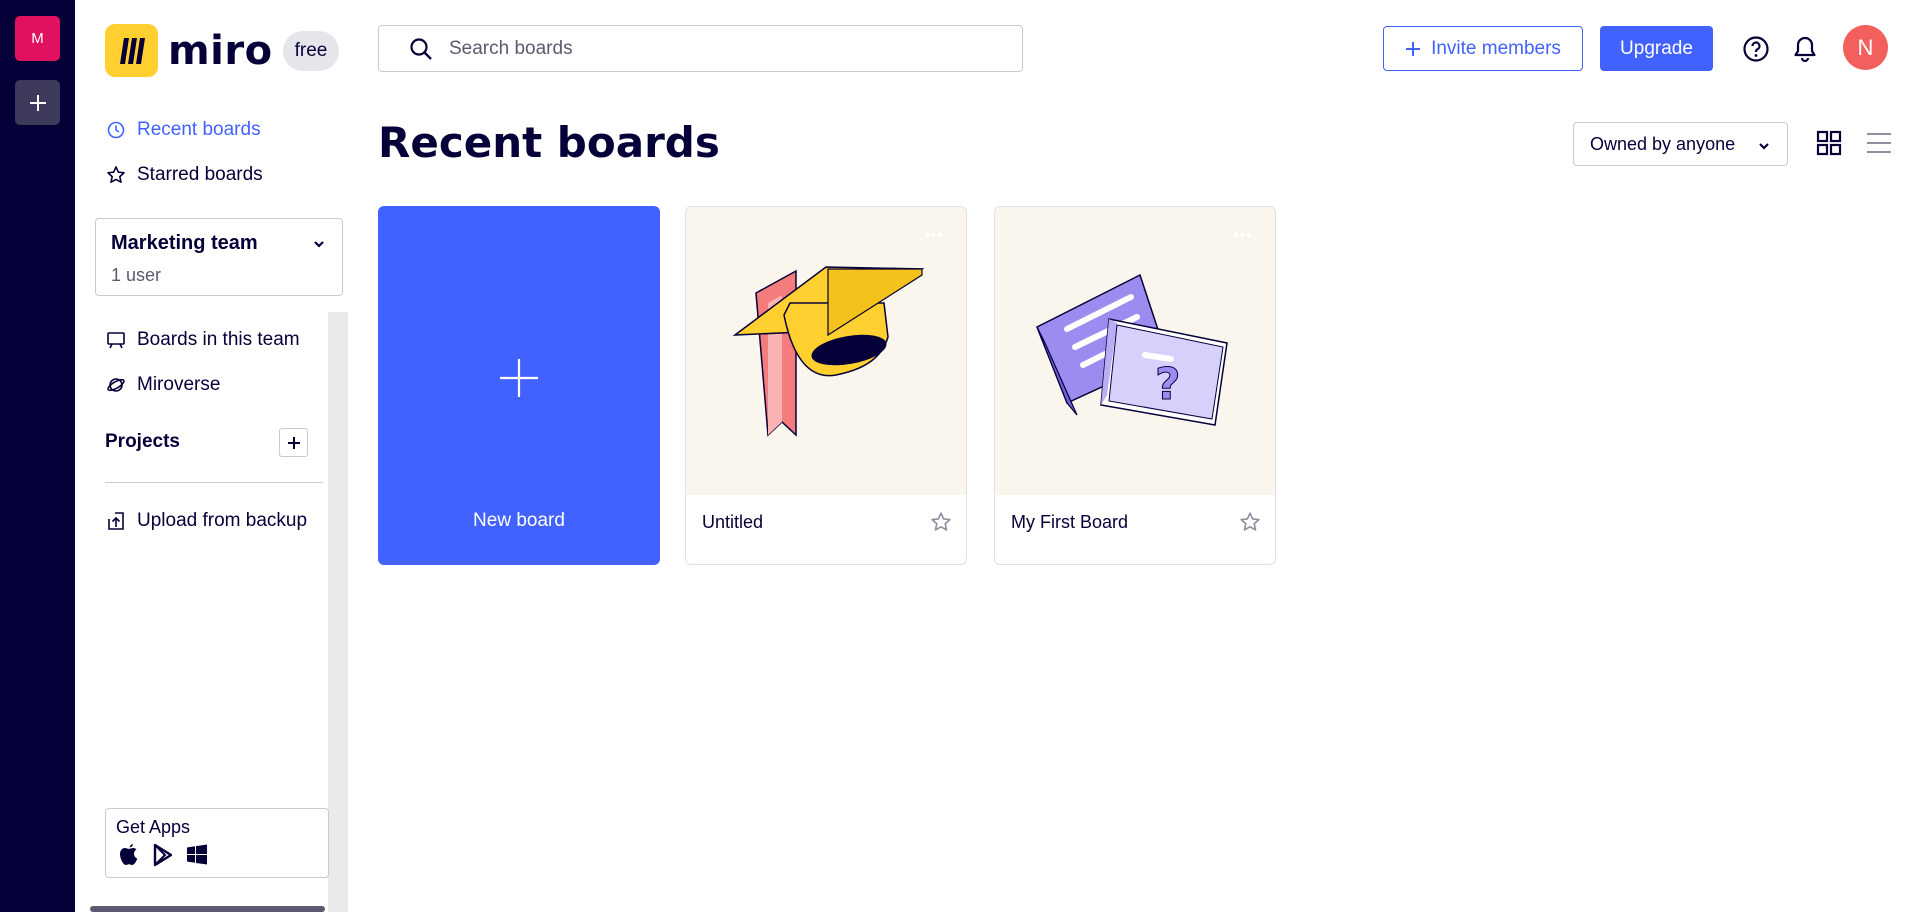  I want to click on board-card: ? ••• My First Board, so click(1135, 385).